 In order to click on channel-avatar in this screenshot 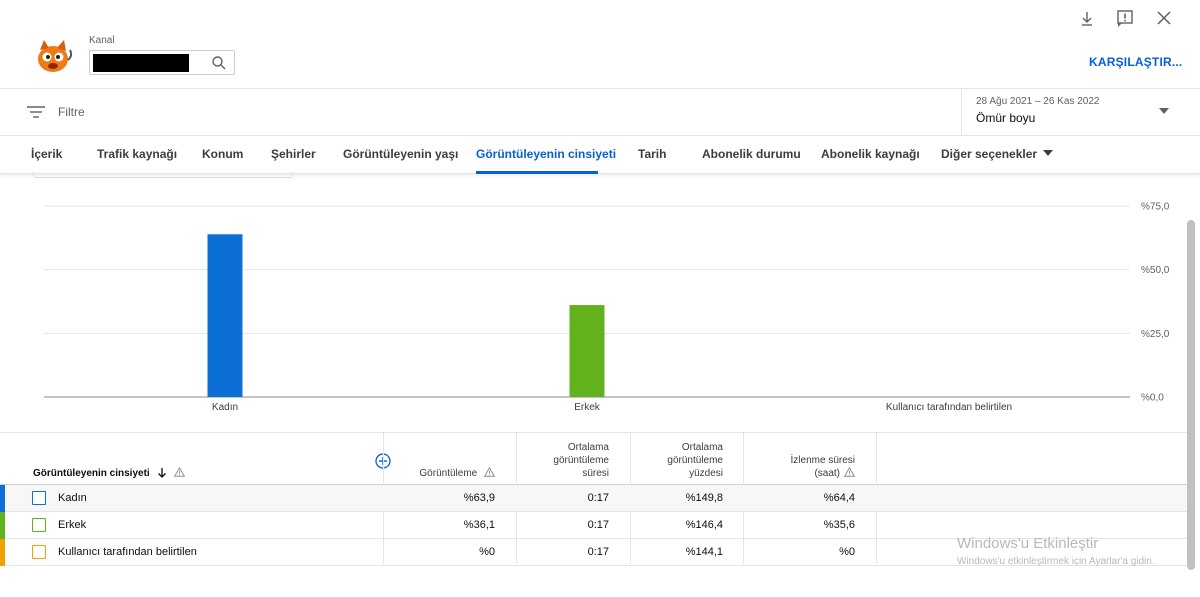, I will do `click(53, 56)`.